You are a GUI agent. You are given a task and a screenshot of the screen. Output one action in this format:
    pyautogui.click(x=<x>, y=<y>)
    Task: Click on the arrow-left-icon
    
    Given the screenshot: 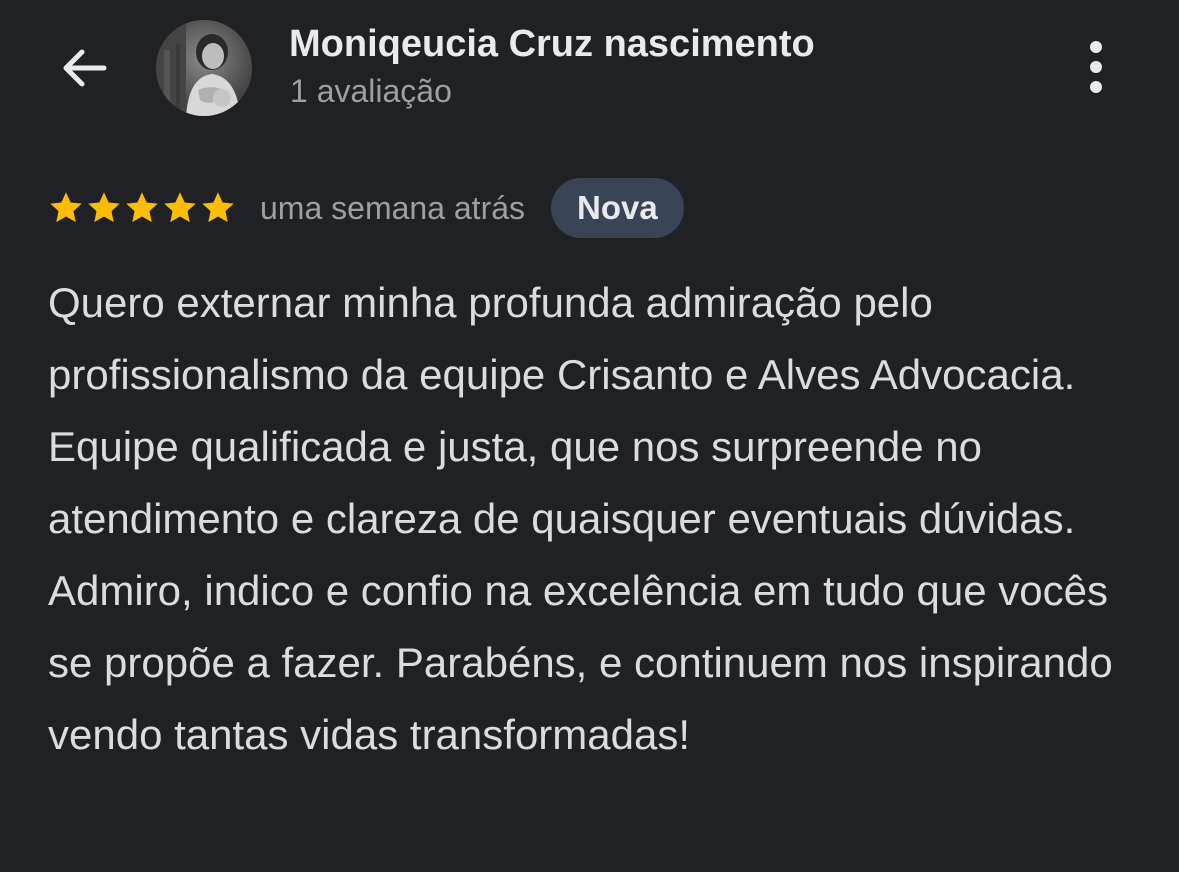 What is the action you would take?
    pyautogui.click(x=85, y=68)
    